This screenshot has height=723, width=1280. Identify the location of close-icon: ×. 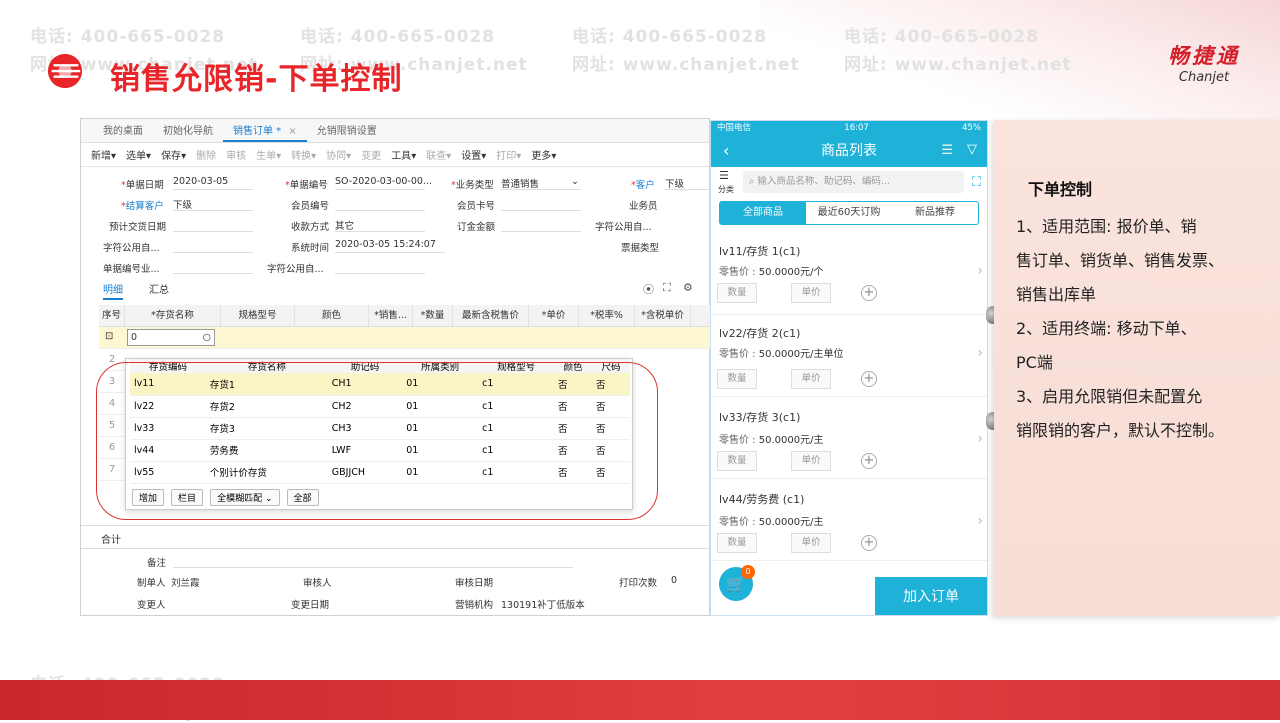
(292, 131).